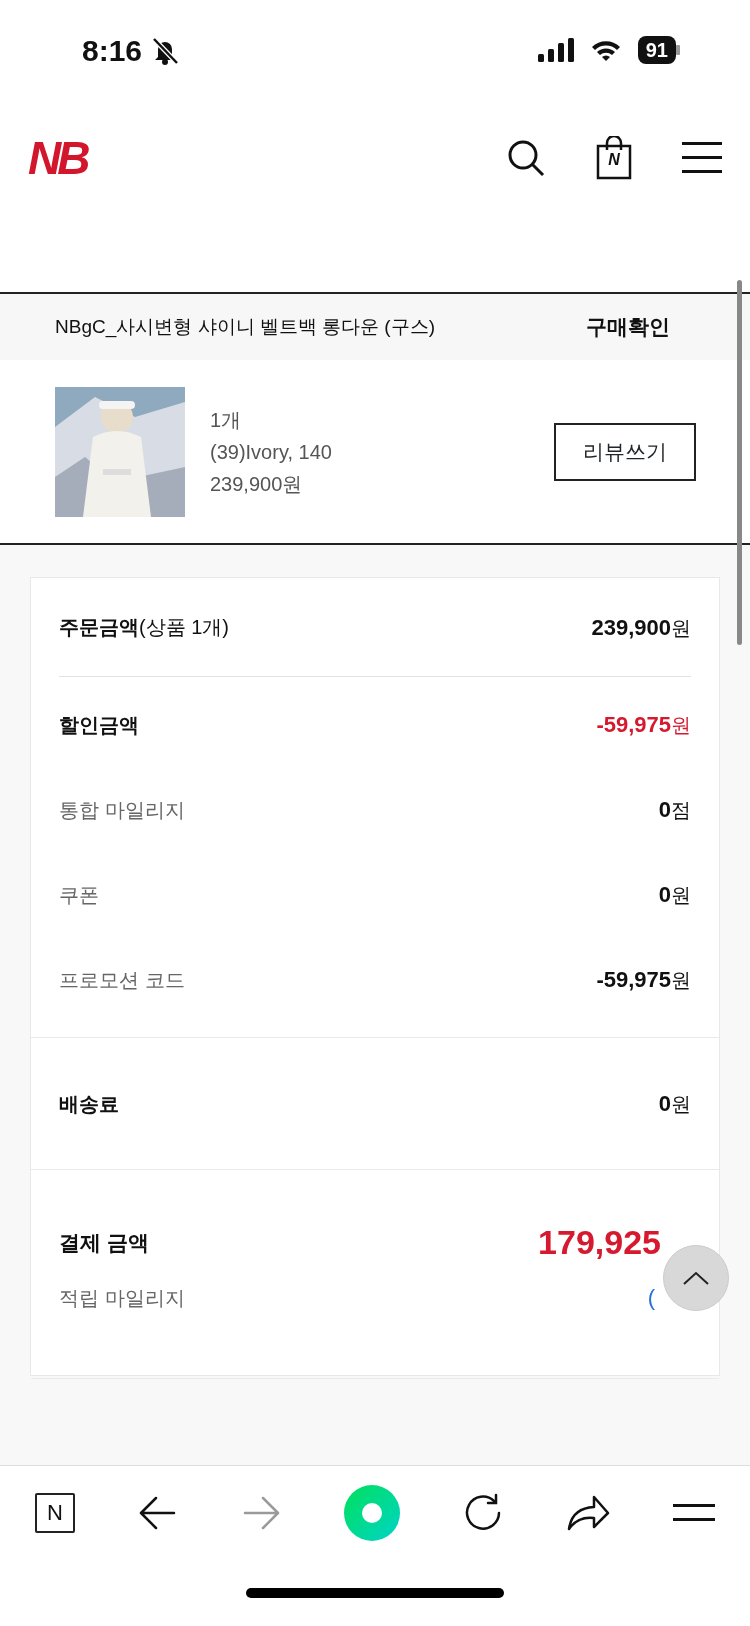  I want to click on row-label: 쿠폰, so click(79, 895).